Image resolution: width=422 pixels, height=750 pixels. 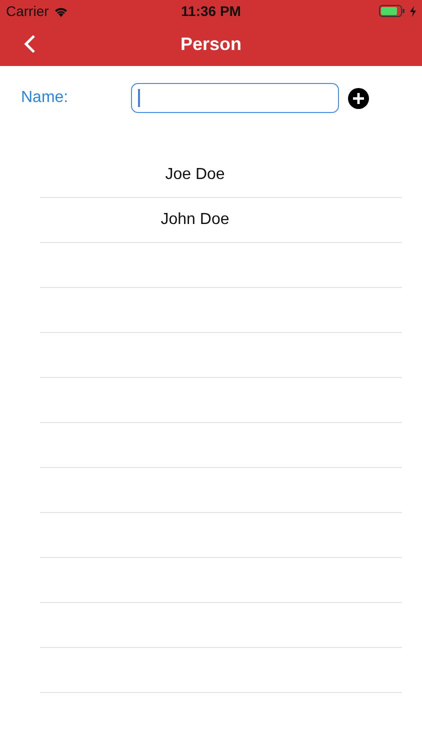 I want to click on status-time: 11:36 PM, so click(x=211, y=11).